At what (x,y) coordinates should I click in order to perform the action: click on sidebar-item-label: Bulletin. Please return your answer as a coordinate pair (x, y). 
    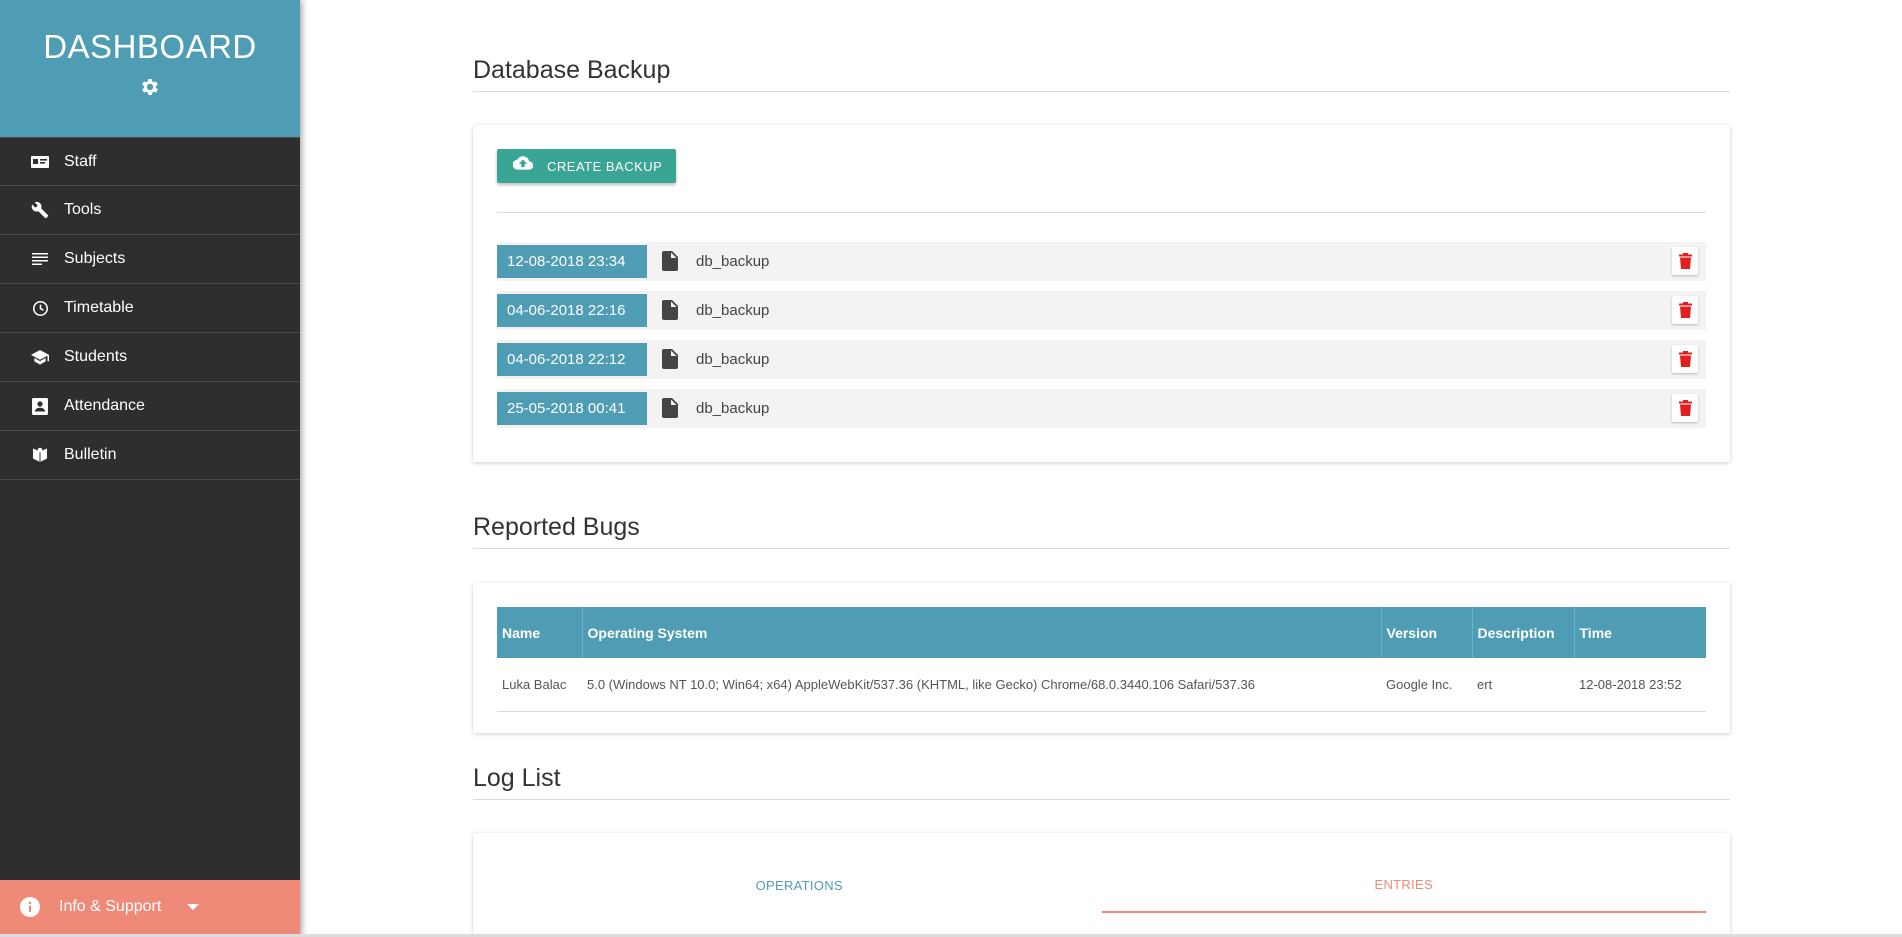
    Looking at the image, I should click on (90, 454).